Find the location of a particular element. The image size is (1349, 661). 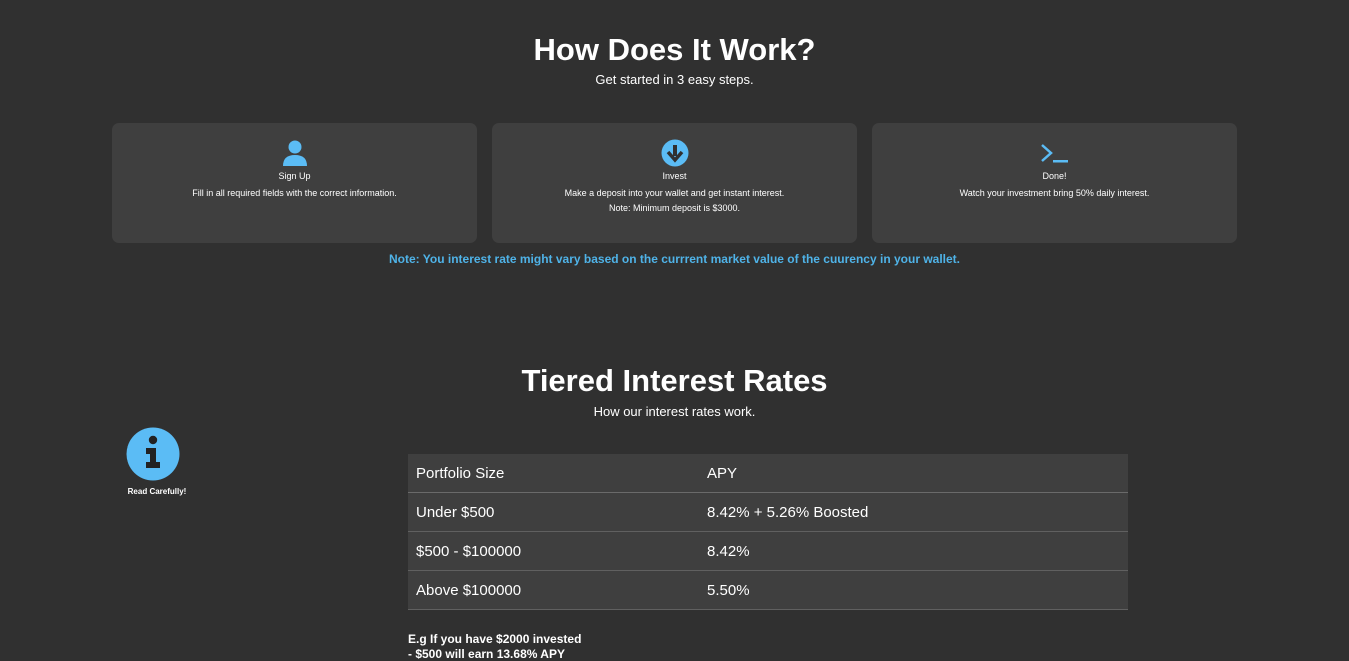

step-description-note: Note: Minimum deposit is $3000. is located at coordinates (674, 208).